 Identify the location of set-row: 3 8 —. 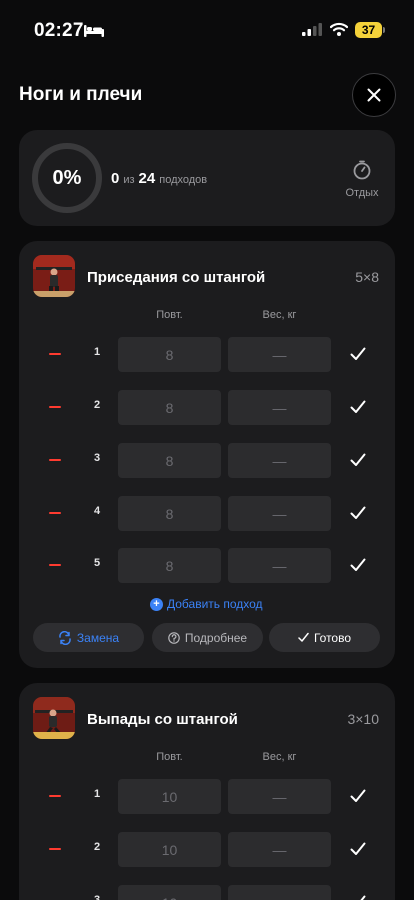
(207, 460).